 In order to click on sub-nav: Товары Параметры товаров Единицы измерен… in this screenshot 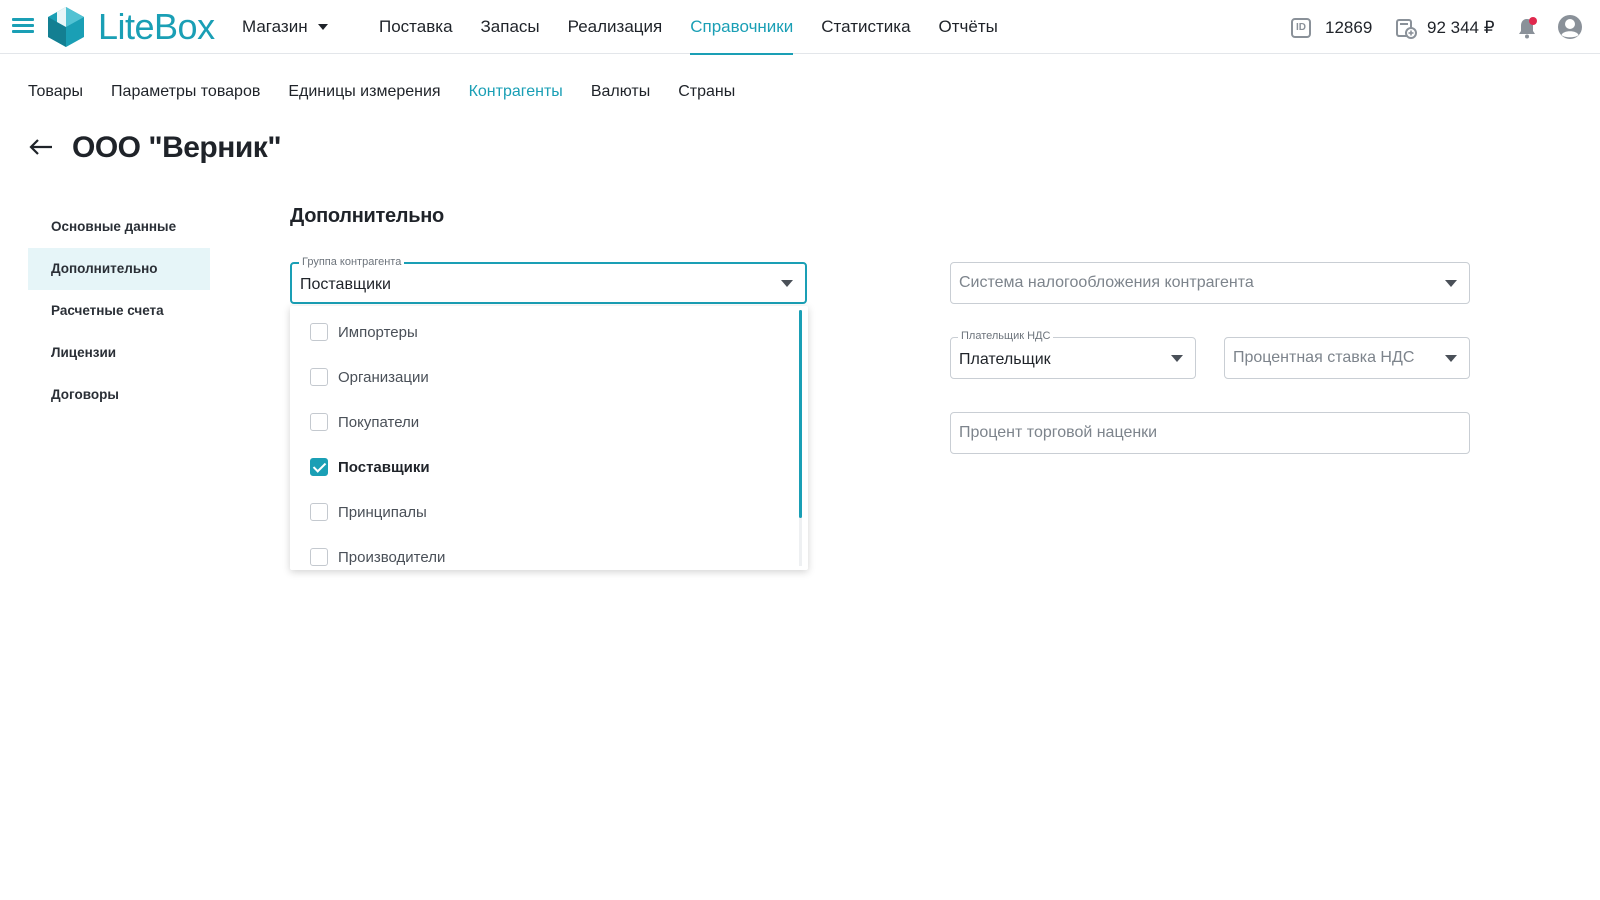, I will do `click(395, 92)`.